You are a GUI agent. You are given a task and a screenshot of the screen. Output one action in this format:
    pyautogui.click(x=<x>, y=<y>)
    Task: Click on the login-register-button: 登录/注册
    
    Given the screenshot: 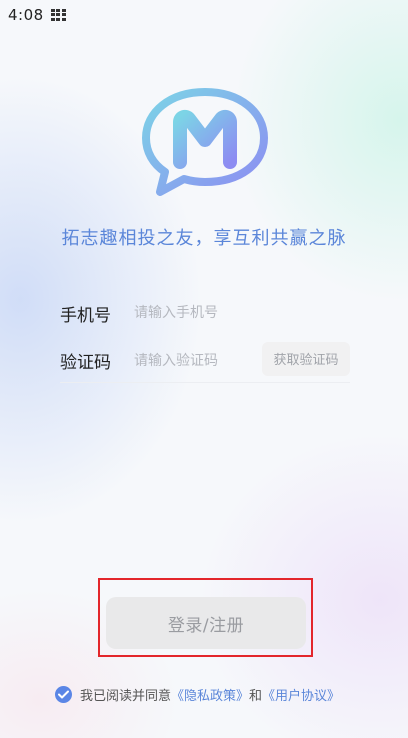 What is the action you would take?
    pyautogui.click(x=206, y=623)
    